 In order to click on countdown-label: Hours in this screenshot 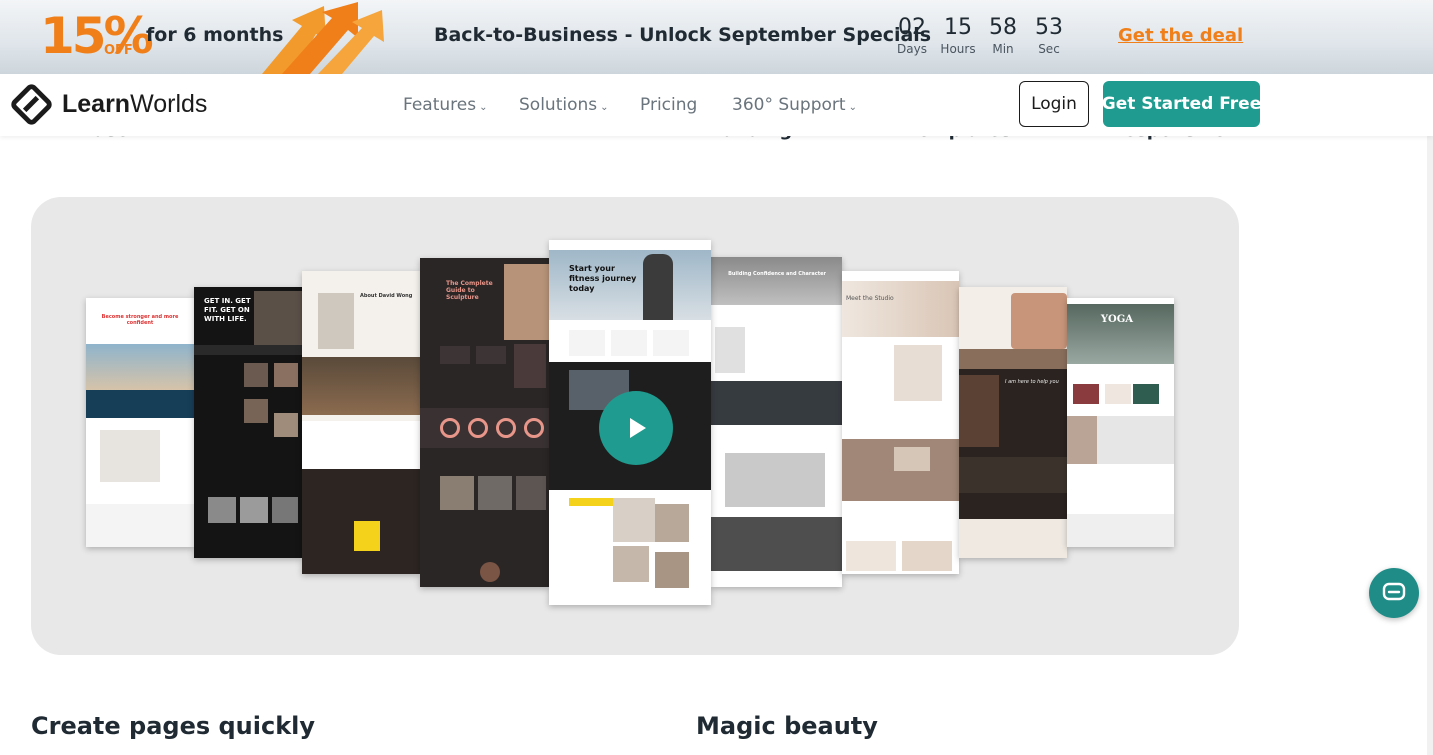, I will do `click(958, 49)`.